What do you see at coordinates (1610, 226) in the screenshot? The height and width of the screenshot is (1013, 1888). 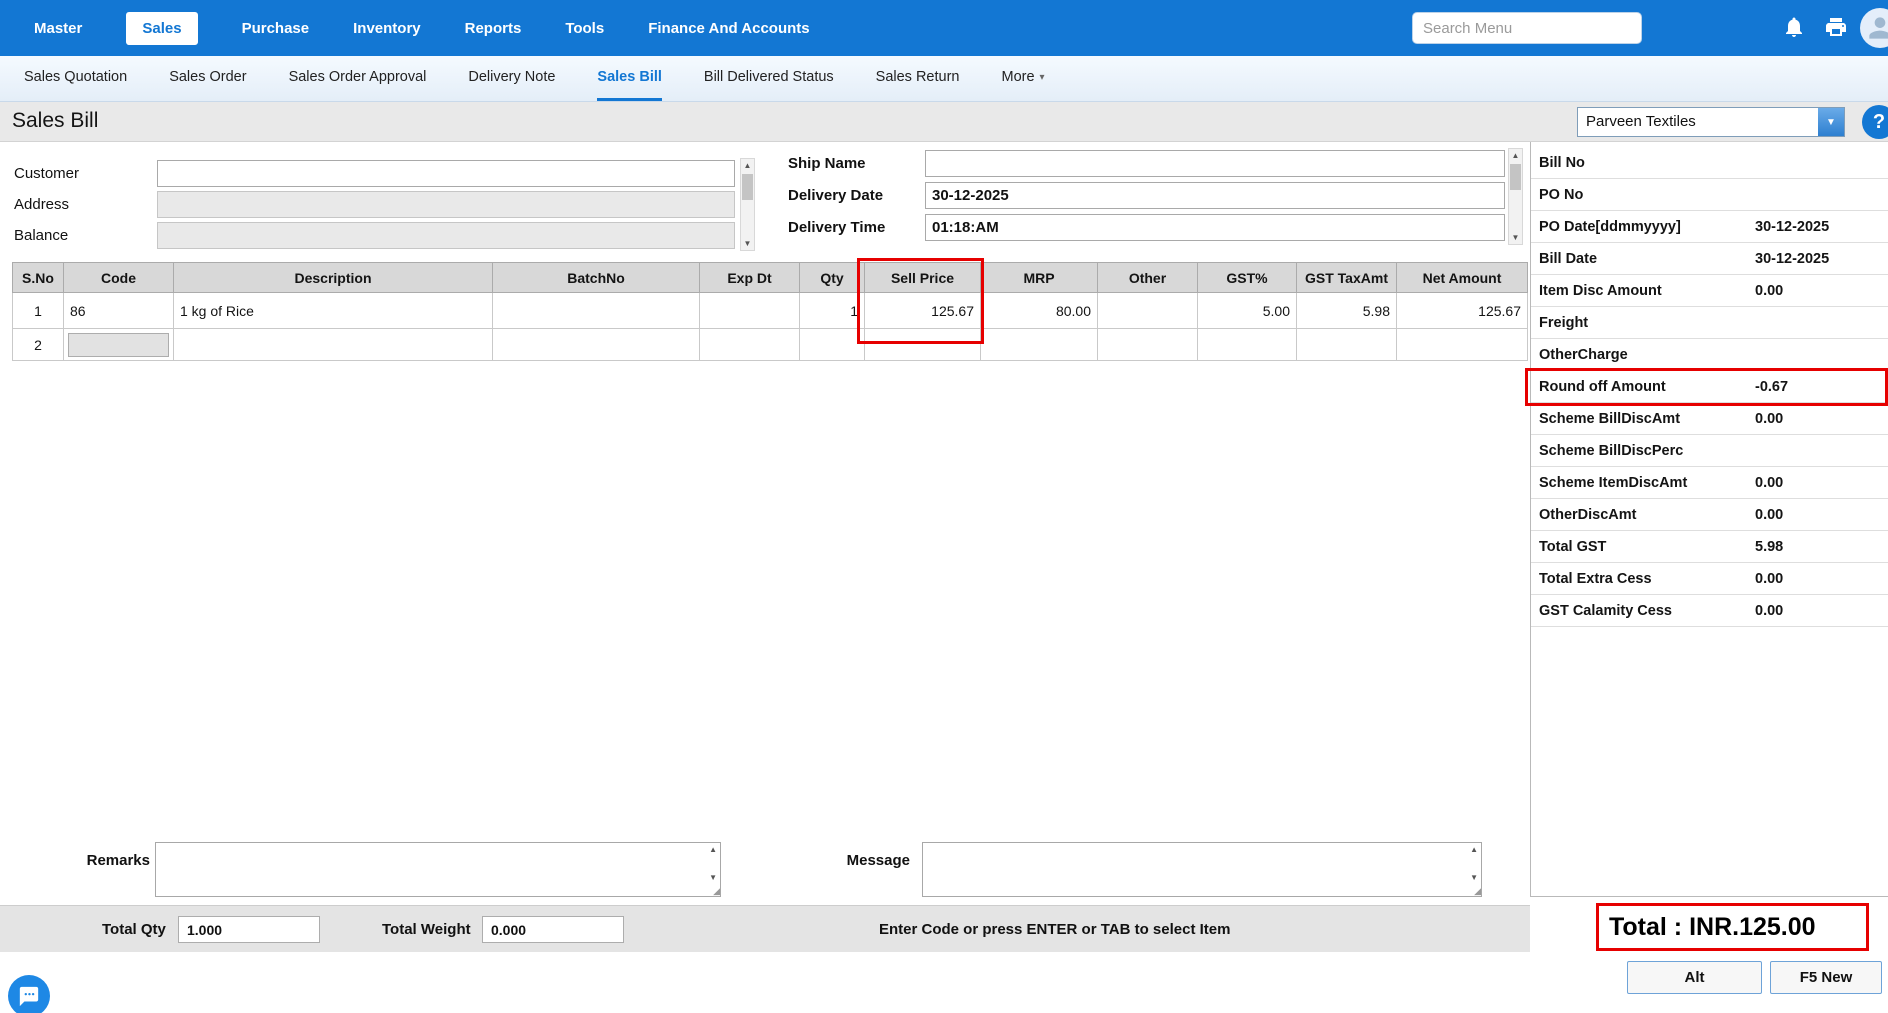 I see `summary-label: PO Date[ddmmyyyy]` at bounding box center [1610, 226].